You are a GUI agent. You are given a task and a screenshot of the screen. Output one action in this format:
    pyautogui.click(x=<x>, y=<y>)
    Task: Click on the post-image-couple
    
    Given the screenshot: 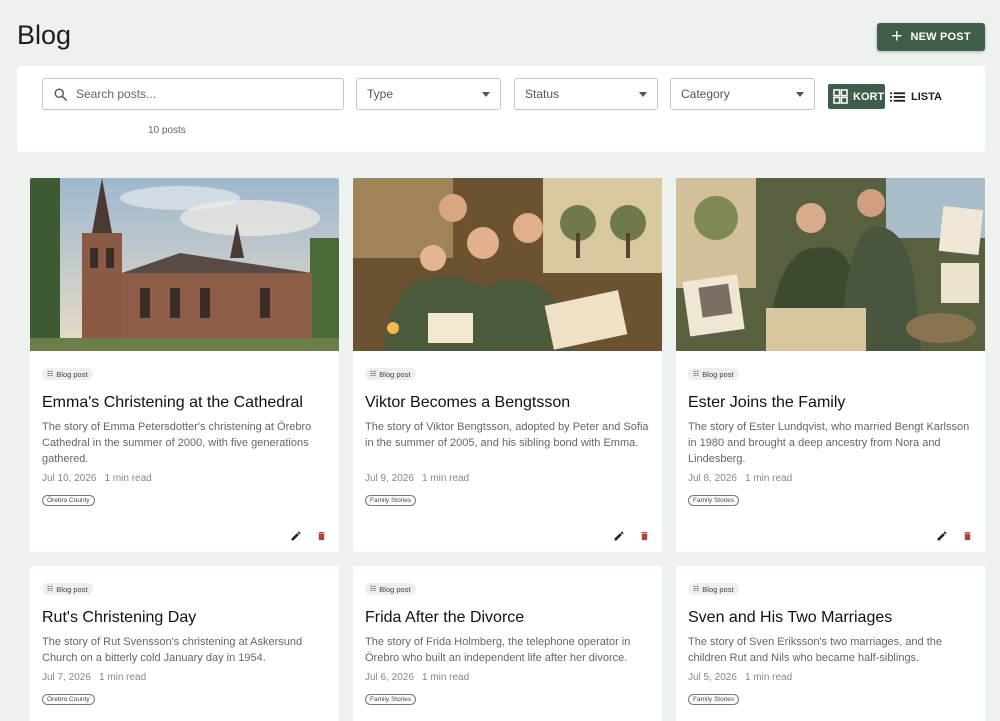 What is the action you would take?
    pyautogui.click(x=830, y=264)
    